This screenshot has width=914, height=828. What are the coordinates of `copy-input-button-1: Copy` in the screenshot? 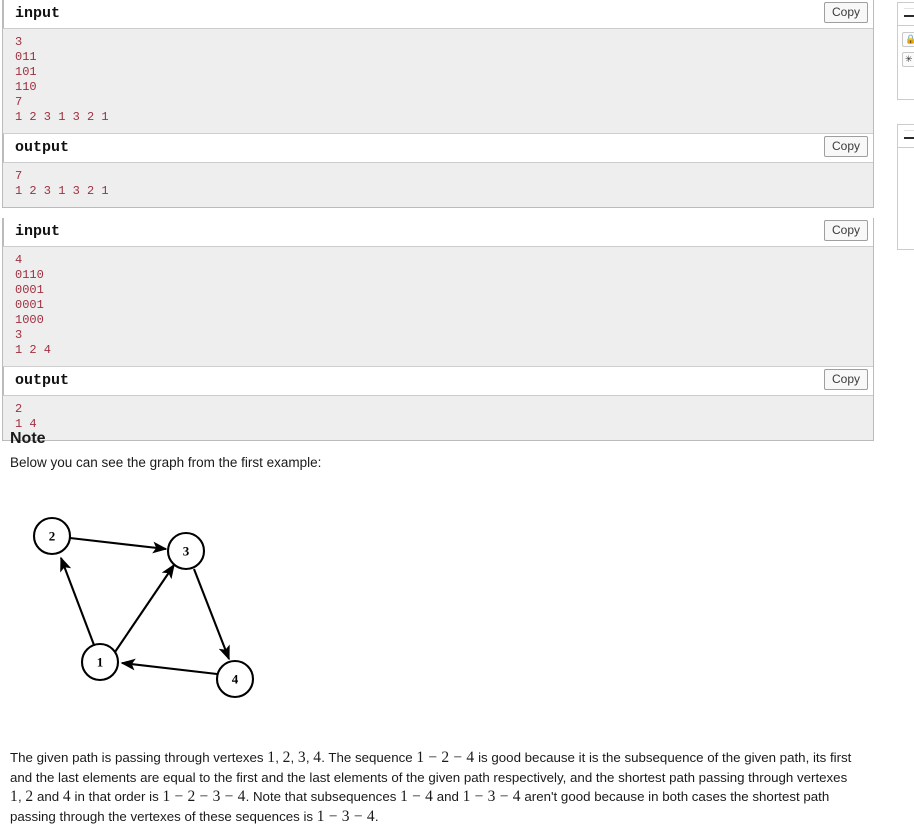 It's located at (845, 12).